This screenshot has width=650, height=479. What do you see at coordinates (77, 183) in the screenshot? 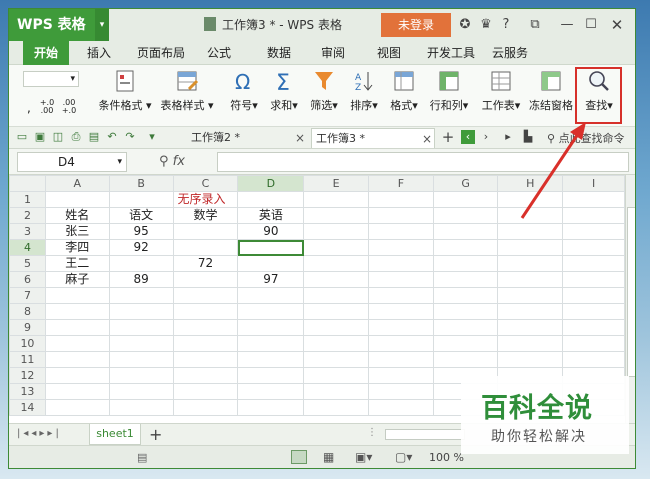
I see `column-header-a: A` at bounding box center [77, 183].